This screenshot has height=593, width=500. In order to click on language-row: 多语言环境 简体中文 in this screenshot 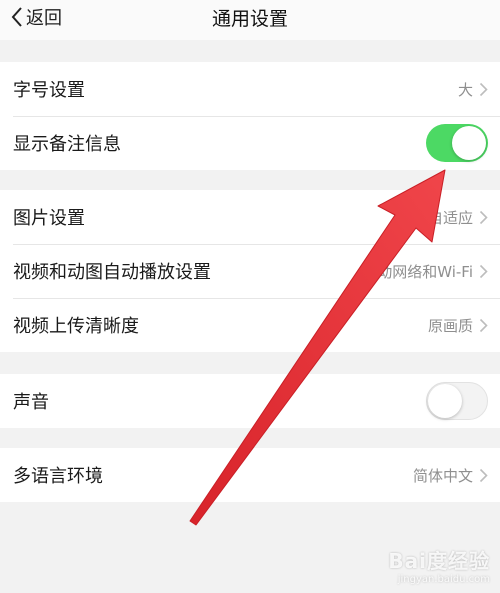, I will do `click(250, 475)`.